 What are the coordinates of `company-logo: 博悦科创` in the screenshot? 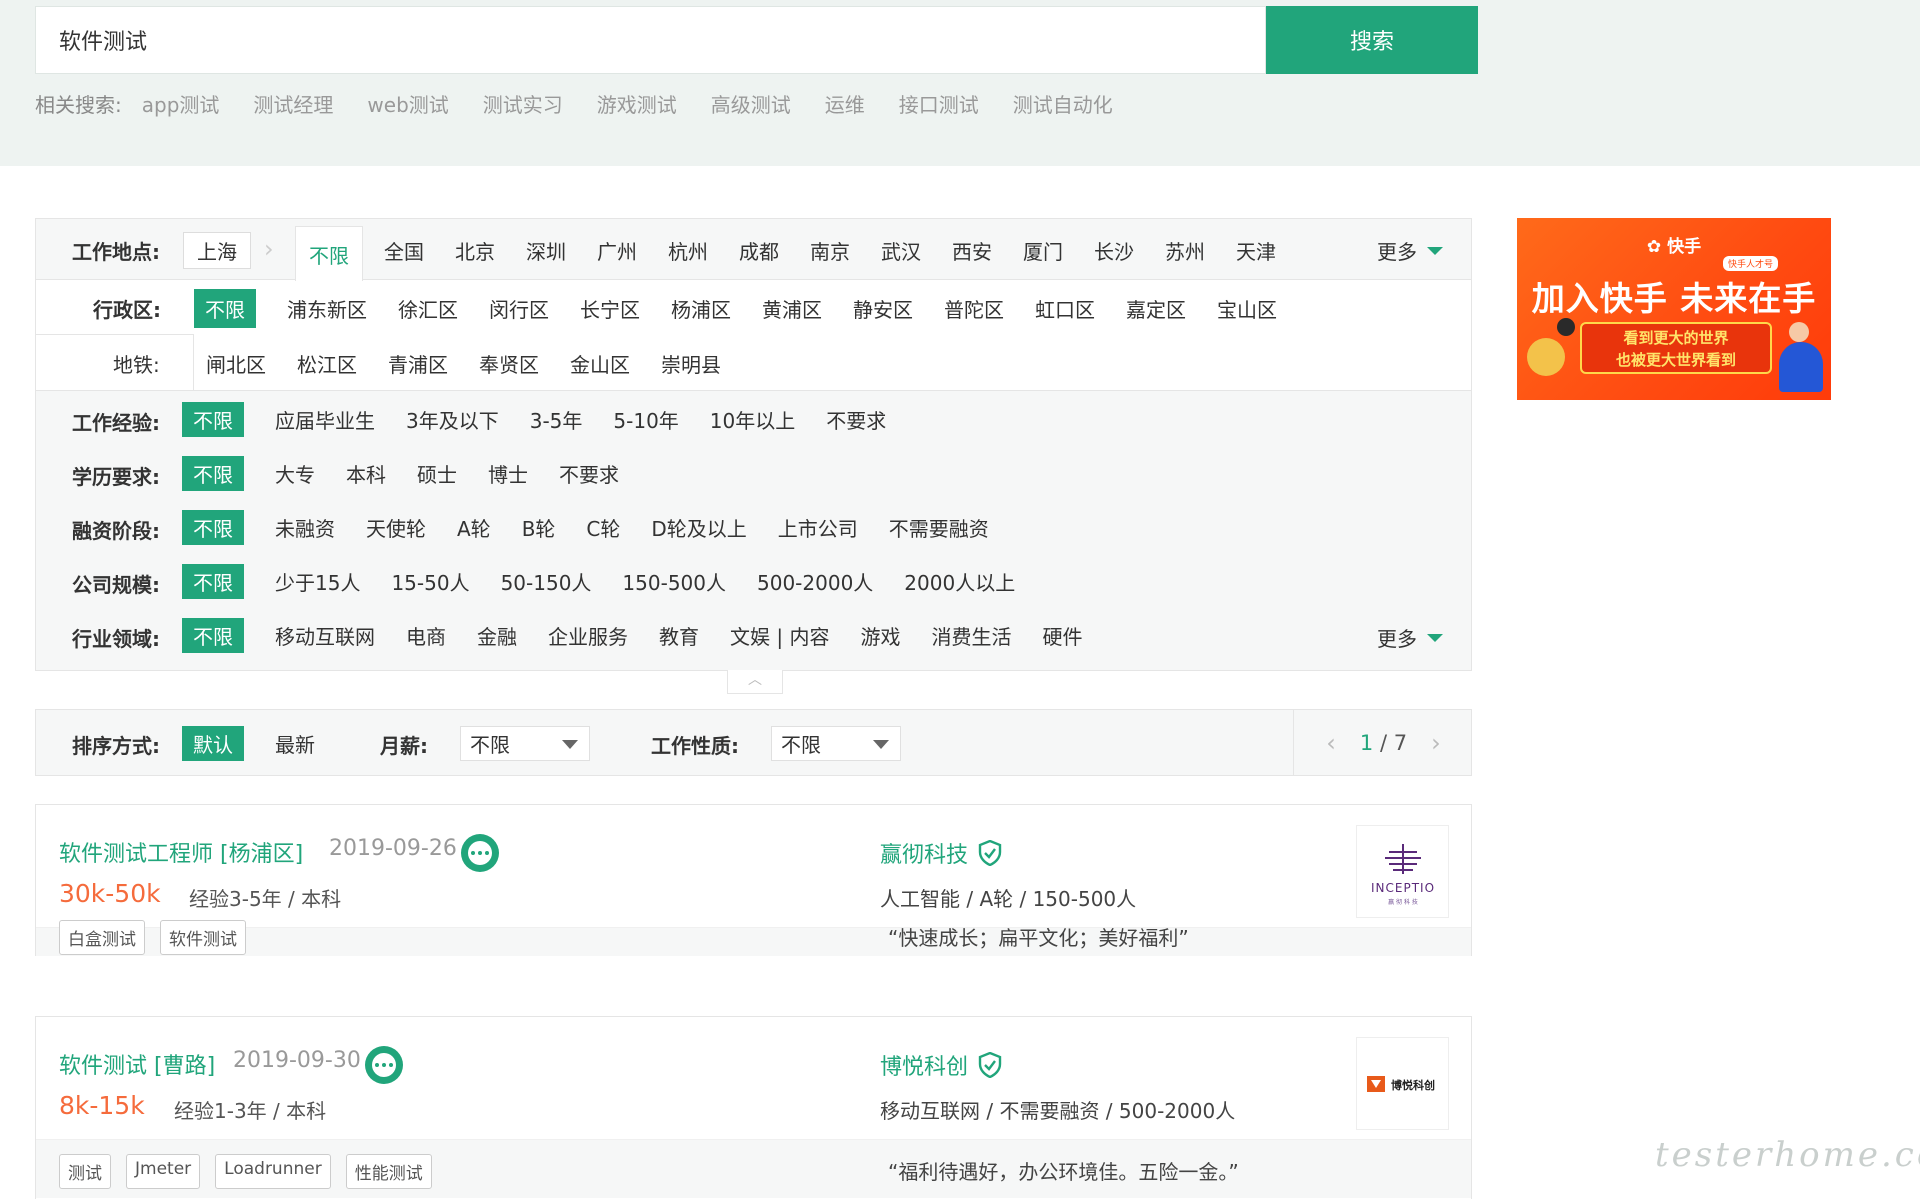 It's located at (1402, 1083).